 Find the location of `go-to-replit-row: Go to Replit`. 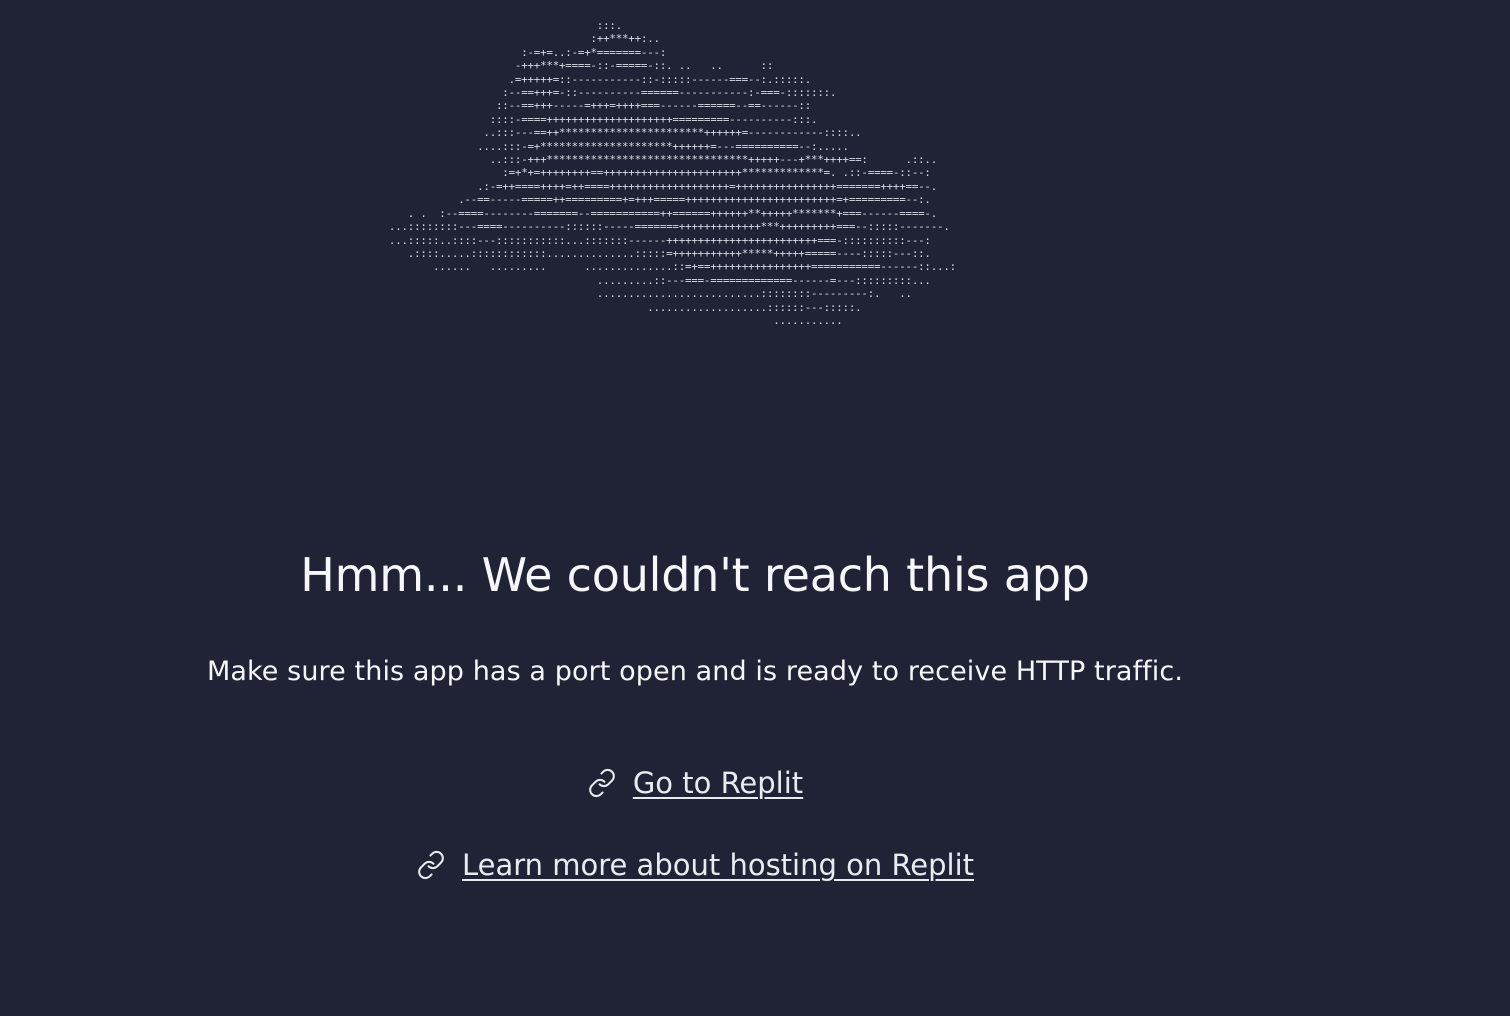

go-to-replit-row: Go to Replit is located at coordinates (695, 783).